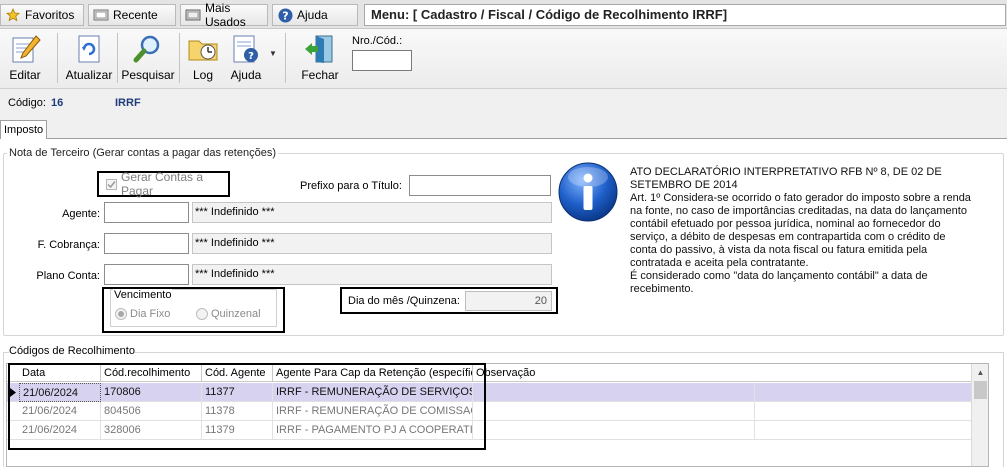 The image size is (1007, 467). What do you see at coordinates (148, 75) in the screenshot?
I see `search-button-label: Pesquisar` at bounding box center [148, 75].